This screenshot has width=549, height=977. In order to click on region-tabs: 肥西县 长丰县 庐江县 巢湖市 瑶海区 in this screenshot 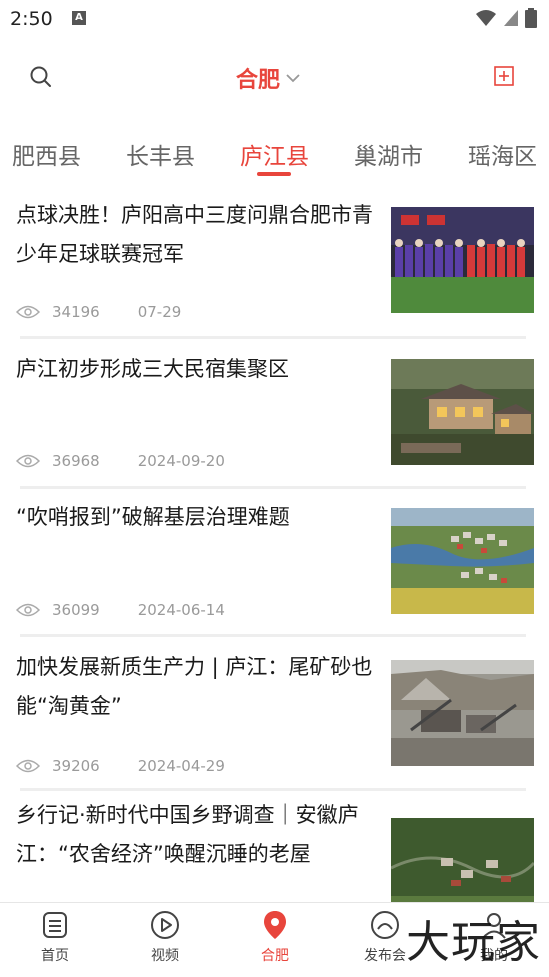, I will do `click(274, 154)`.